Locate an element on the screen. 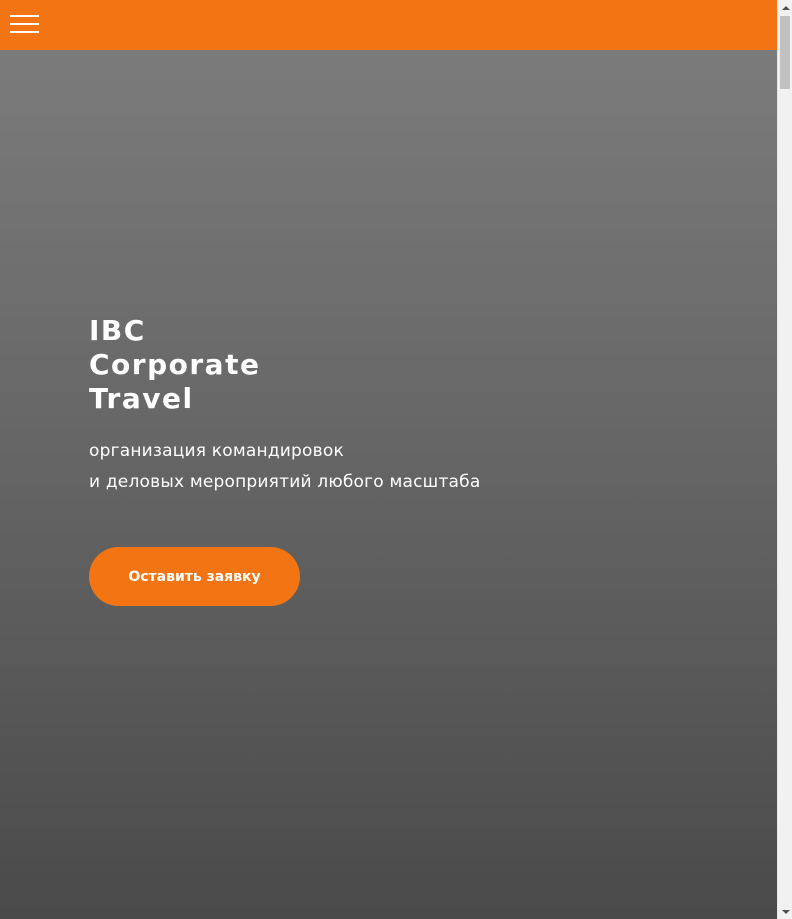 This screenshot has width=792, height=919. top-bar is located at coordinates (388, 25).